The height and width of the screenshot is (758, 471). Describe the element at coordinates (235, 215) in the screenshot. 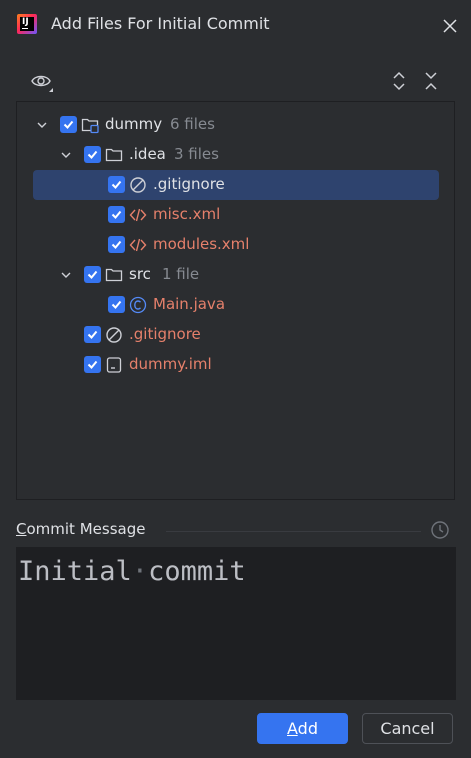

I see `tree-row-misc-xml: misc.xml` at that location.